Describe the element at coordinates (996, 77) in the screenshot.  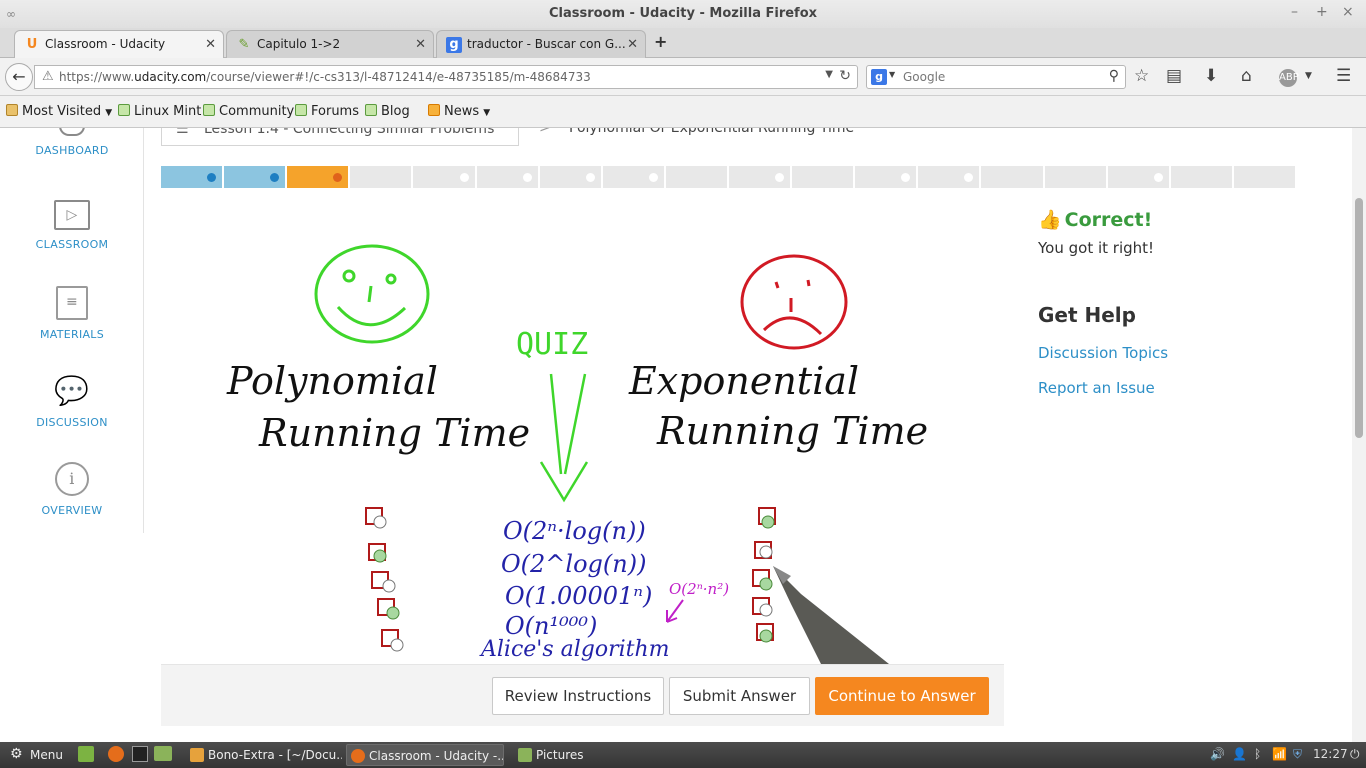
I see `search-bar: g ▼ Google ⚲` at that location.